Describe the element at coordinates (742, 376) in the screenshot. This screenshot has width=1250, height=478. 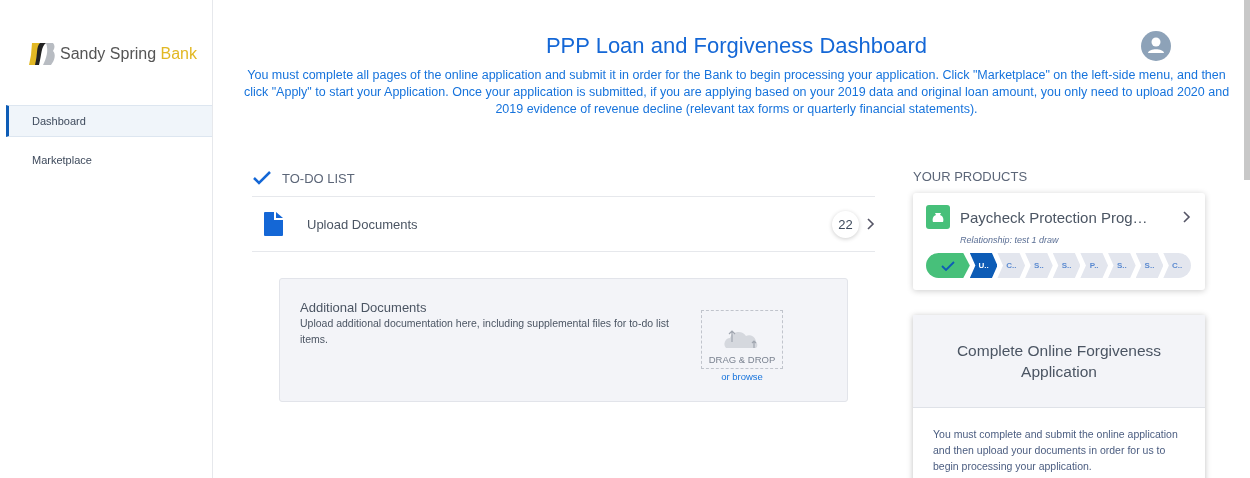
I see `browse-link: or browse` at that location.